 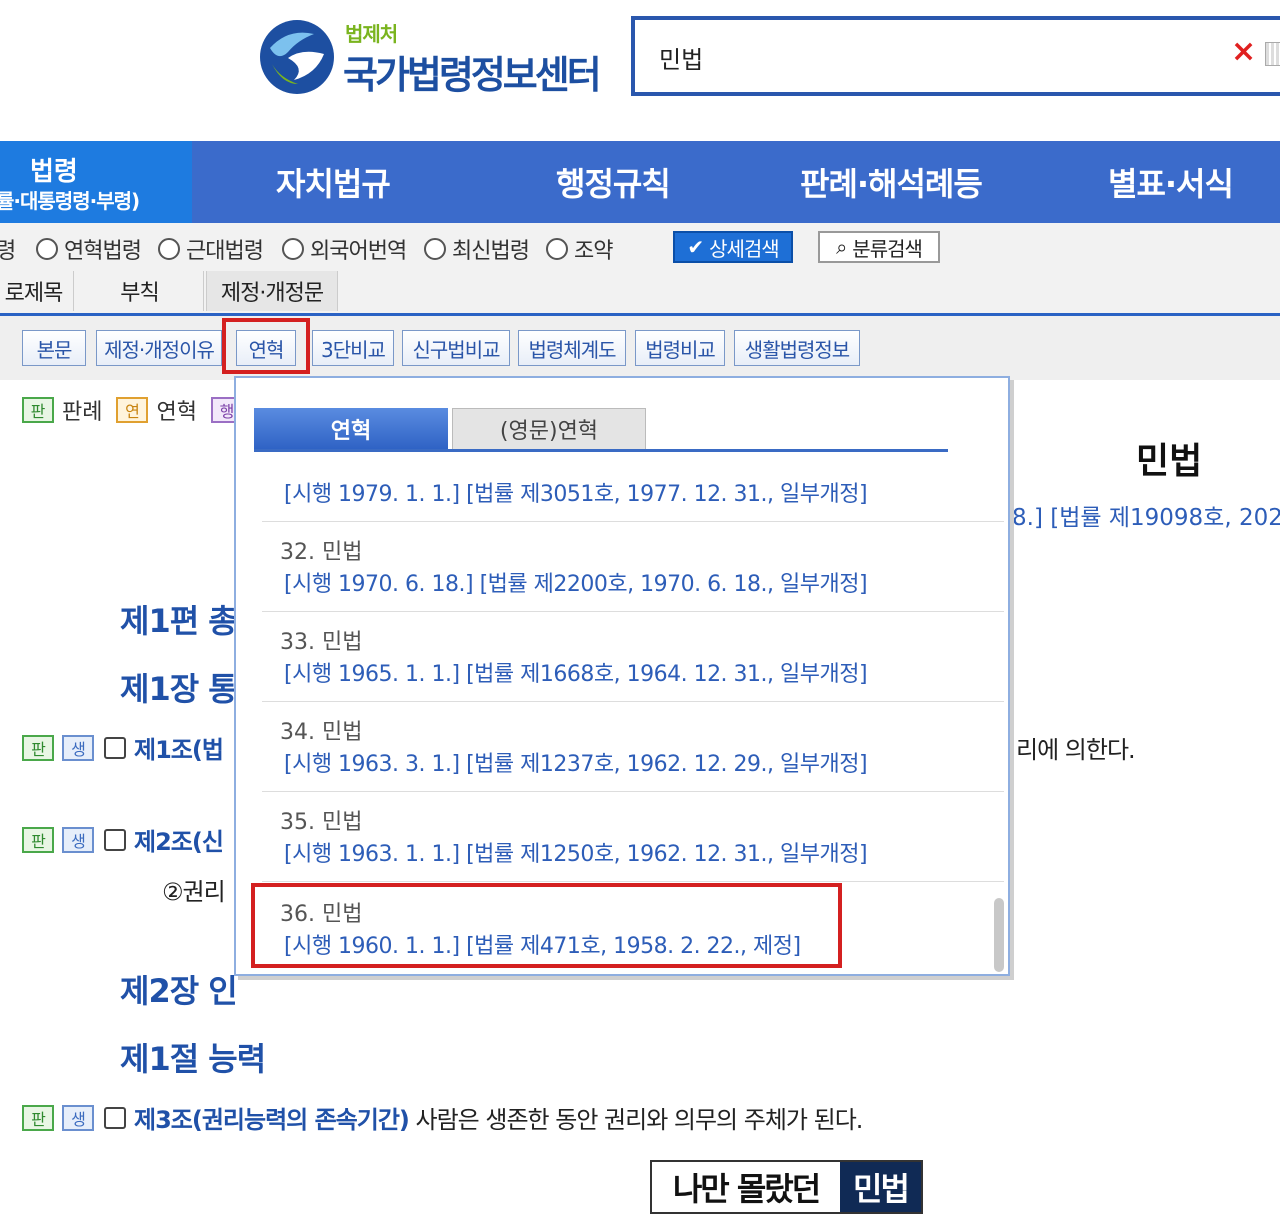 What do you see at coordinates (179, 747) in the screenshot?
I see `article-1-label: 제1조(법` at bounding box center [179, 747].